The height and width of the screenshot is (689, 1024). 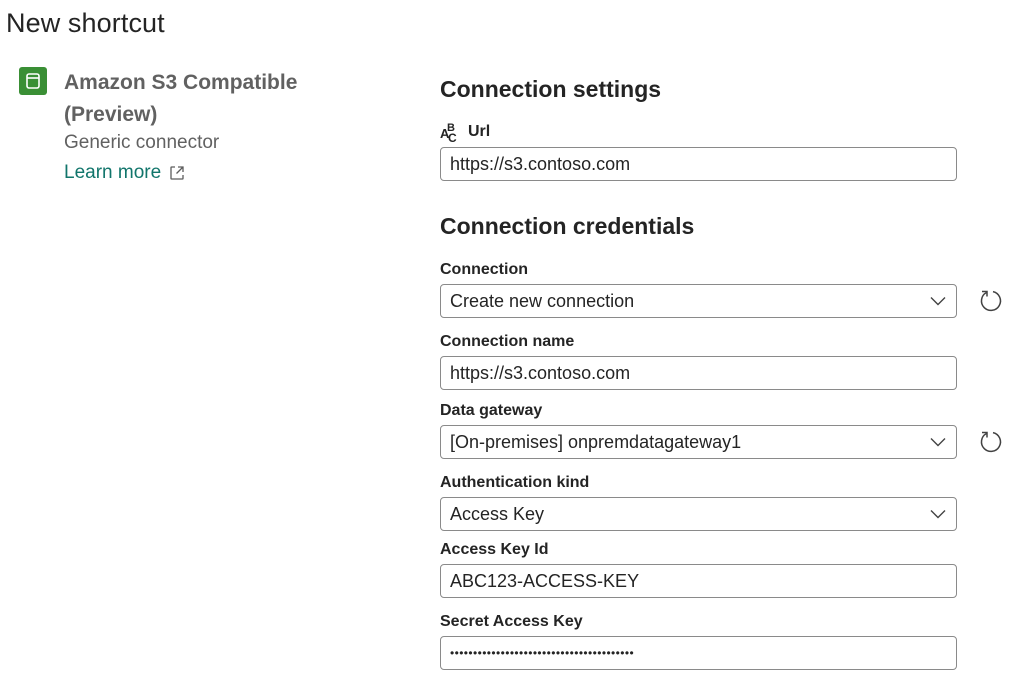 What do you see at coordinates (85, 23) in the screenshot?
I see `page-title: New shortcut` at bounding box center [85, 23].